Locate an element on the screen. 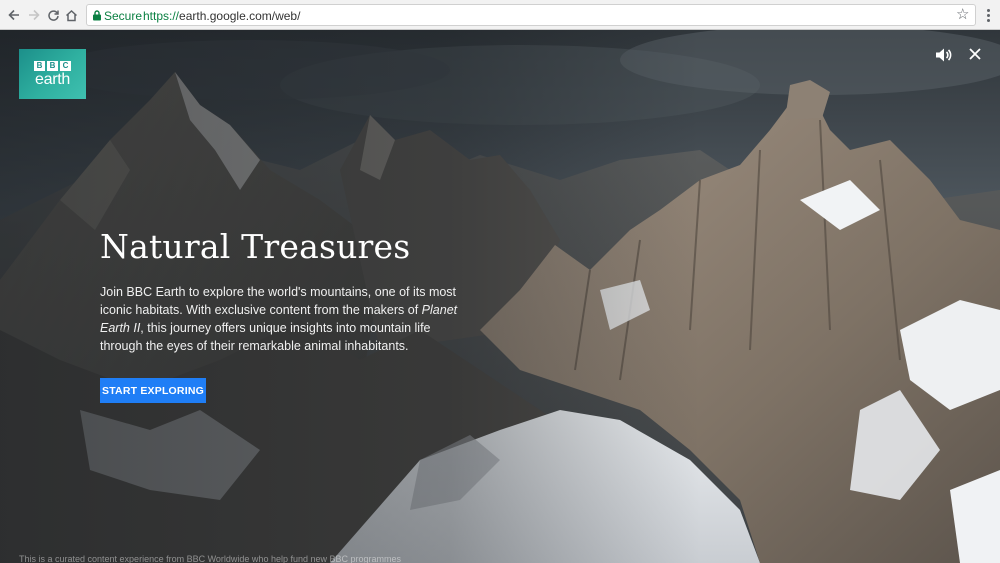 The height and width of the screenshot is (563, 1000). start-exploring-button: START EXPLORING is located at coordinates (153, 390).